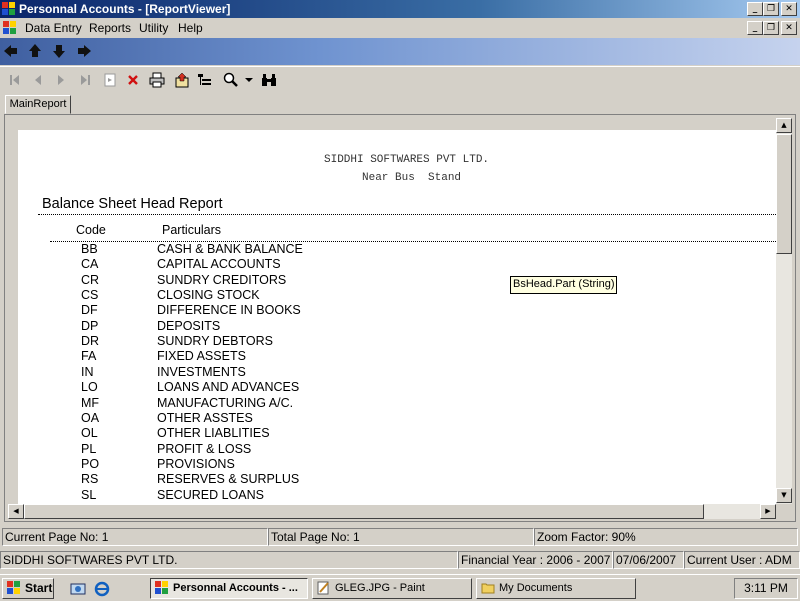 This screenshot has width=800, height=601. Describe the element at coordinates (228, 387) in the screenshot. I see `row-particulars: LOANS AND ADVANCES` at that location.